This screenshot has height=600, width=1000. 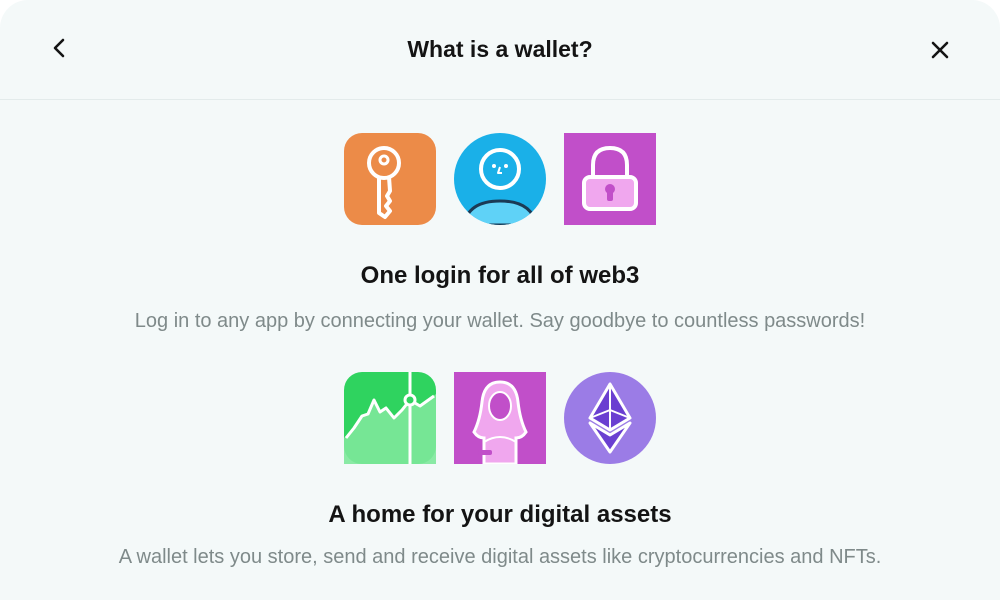 I want to click on page-title: What is a wallet?, so click(x=500, y=49).